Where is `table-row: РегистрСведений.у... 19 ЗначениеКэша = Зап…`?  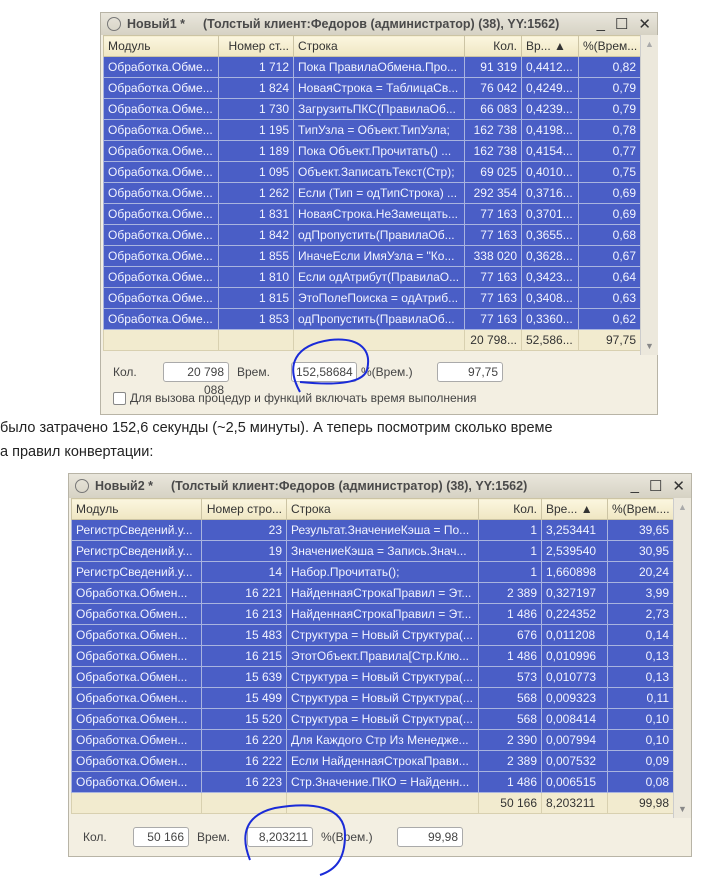
table-row: РегистрСведений.у... 19 ЗначениеКэша = Зап… is located at coordinates (372, 551).